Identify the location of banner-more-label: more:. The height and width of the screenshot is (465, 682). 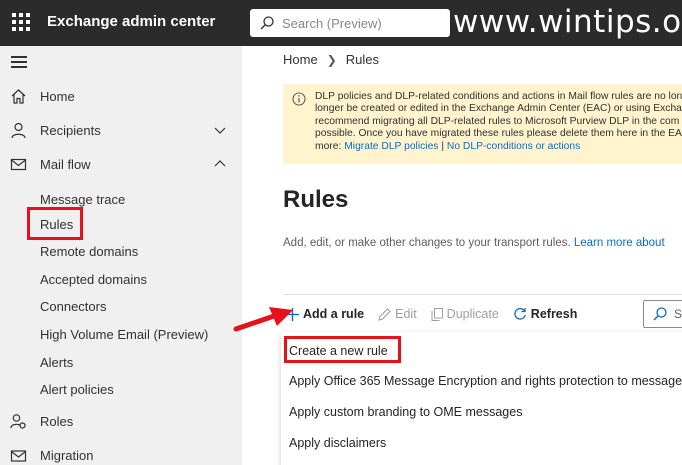
(328, 146).